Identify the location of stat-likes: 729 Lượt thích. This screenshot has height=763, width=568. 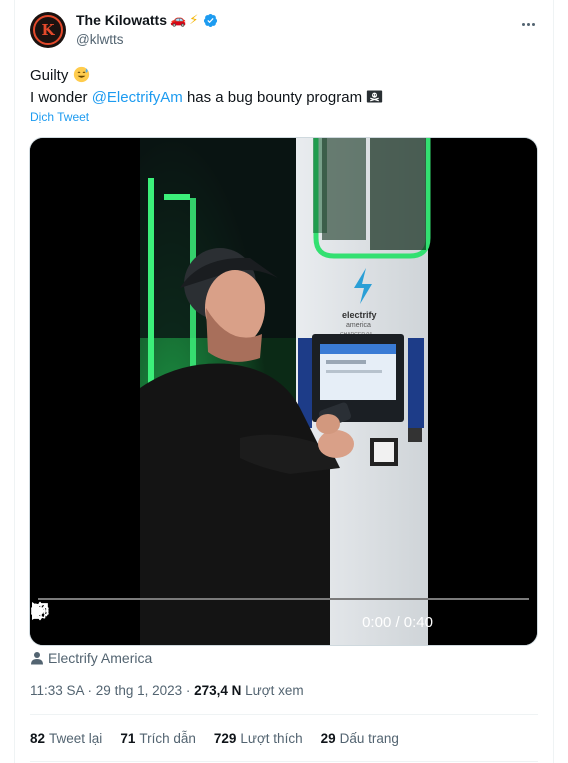
(258, 738).